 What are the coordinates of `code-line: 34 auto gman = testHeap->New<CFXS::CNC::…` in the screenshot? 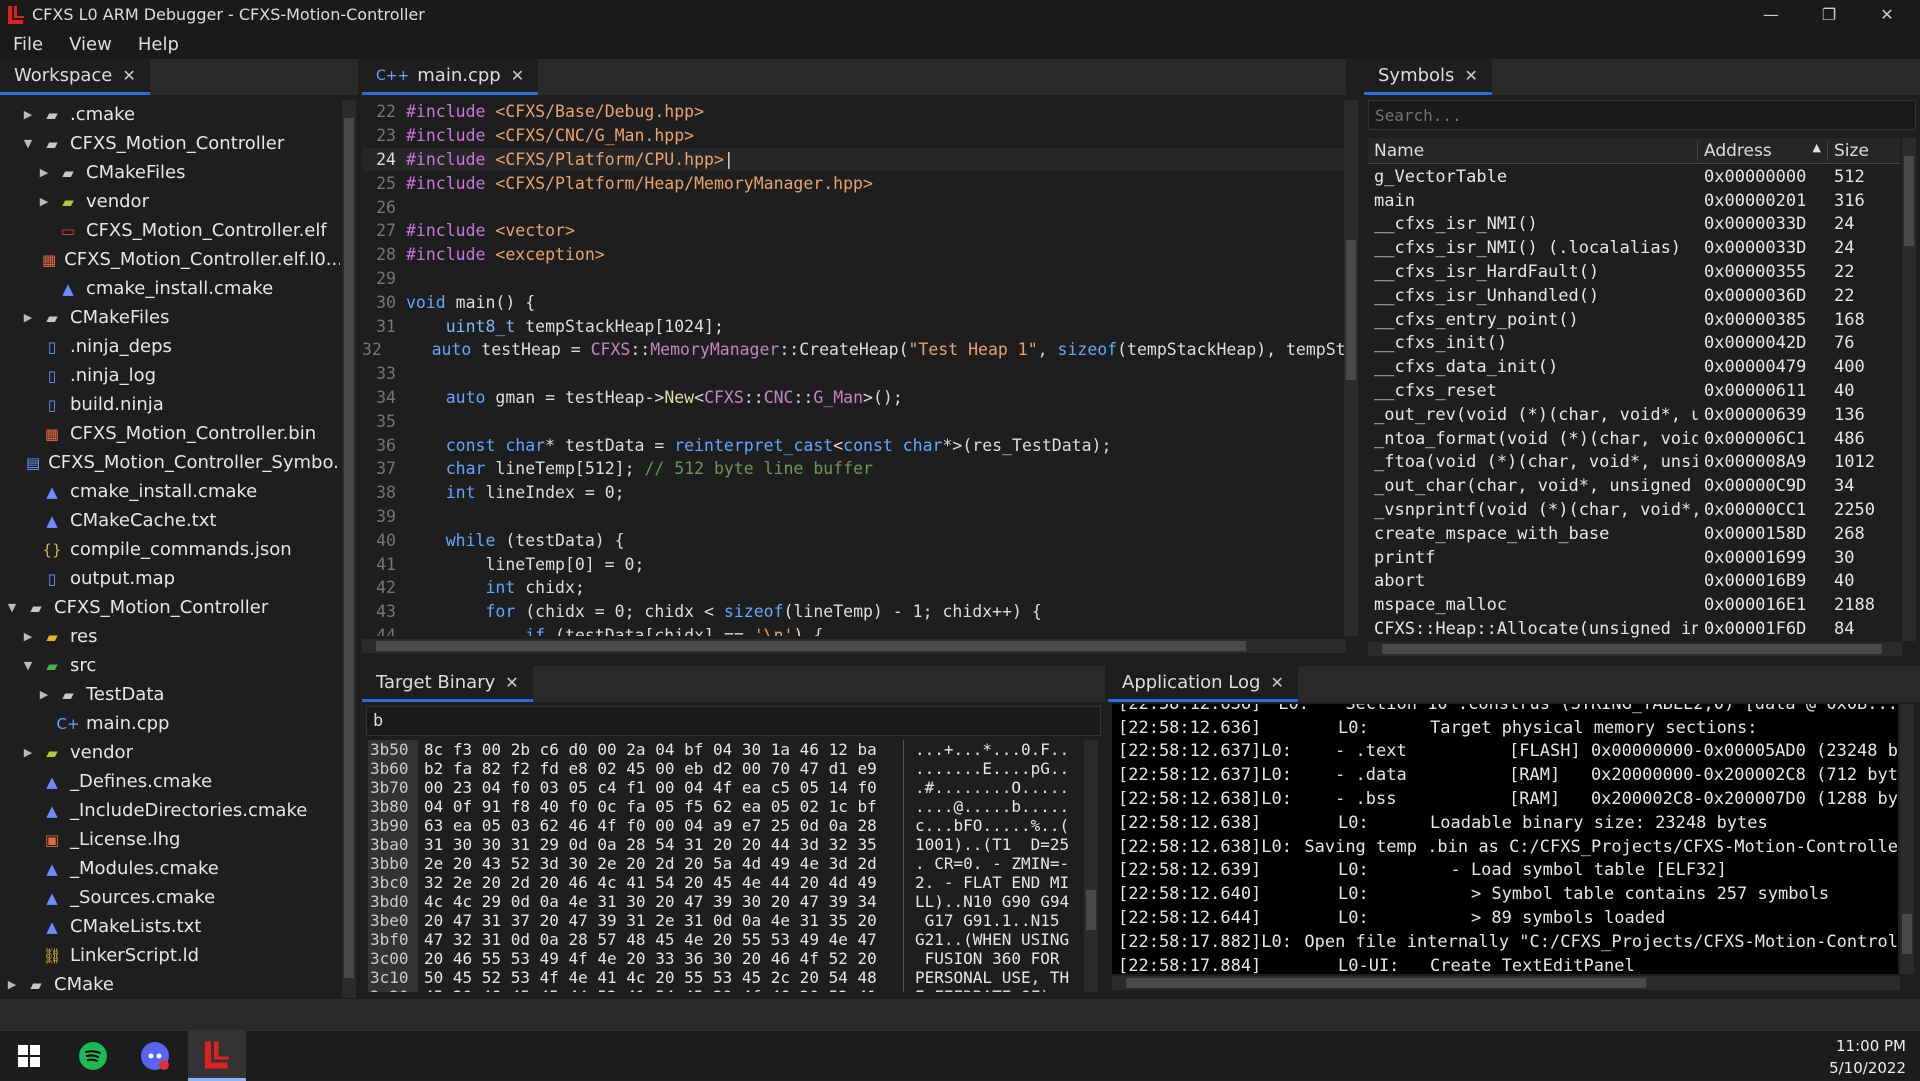 It's located at (854, 398).